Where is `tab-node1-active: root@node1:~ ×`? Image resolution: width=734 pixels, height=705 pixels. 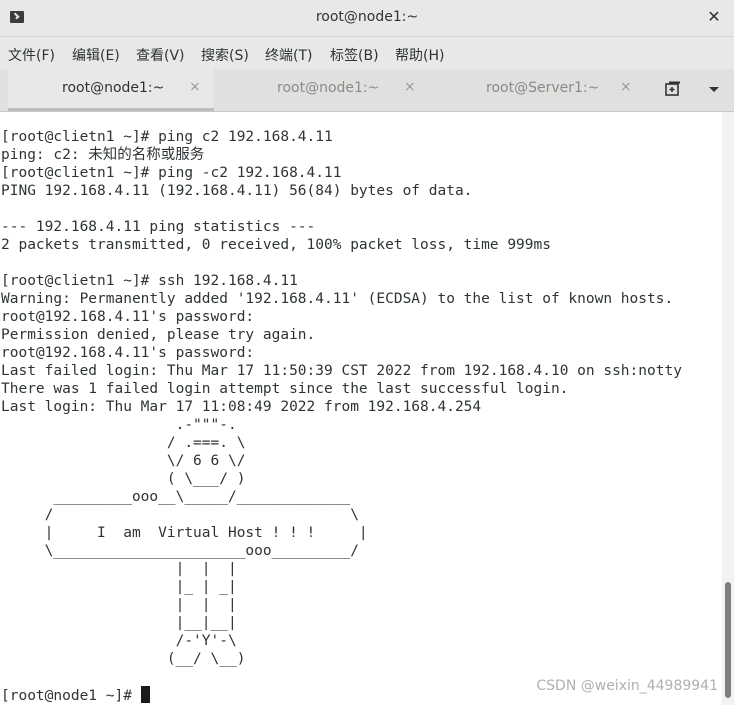 tab-node1-active: root@node1:~ × is located at coordinates (111, 90).